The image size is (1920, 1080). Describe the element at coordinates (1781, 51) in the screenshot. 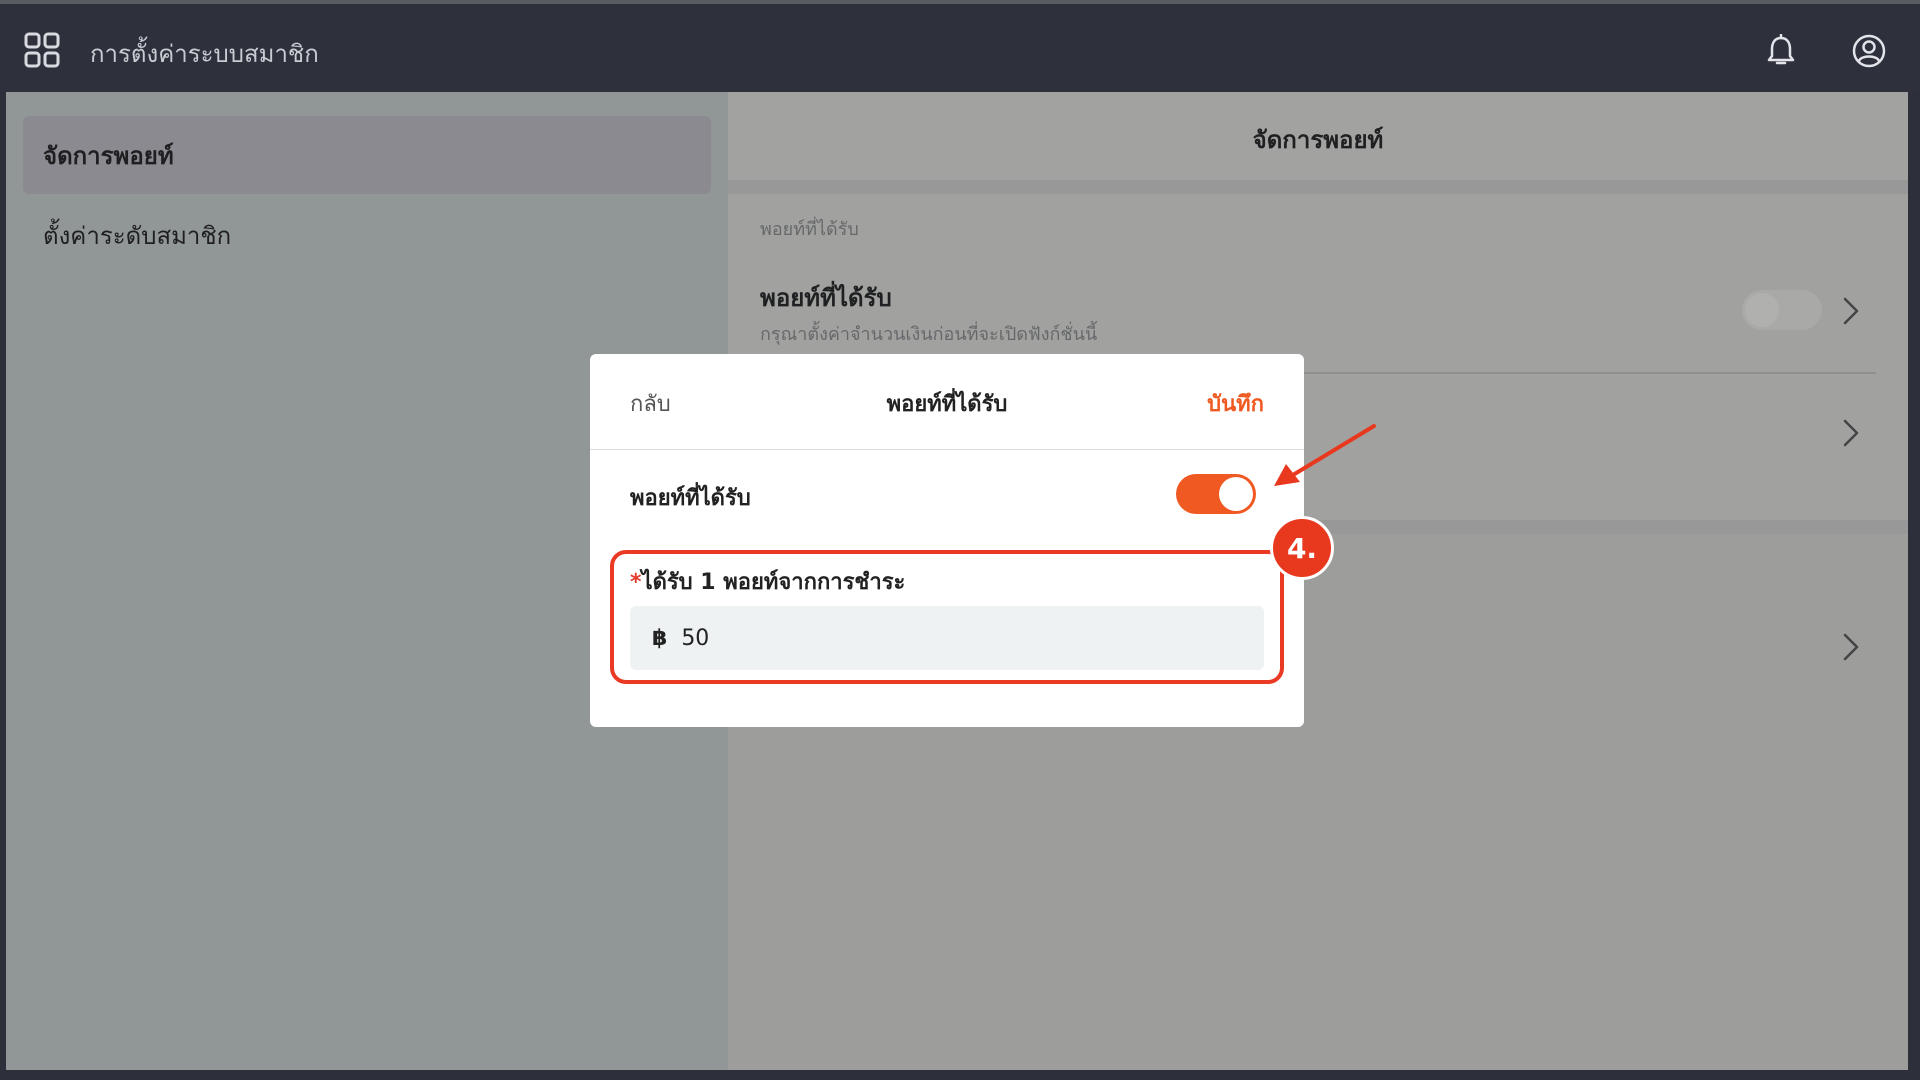

I see `bell-icon` at that location.